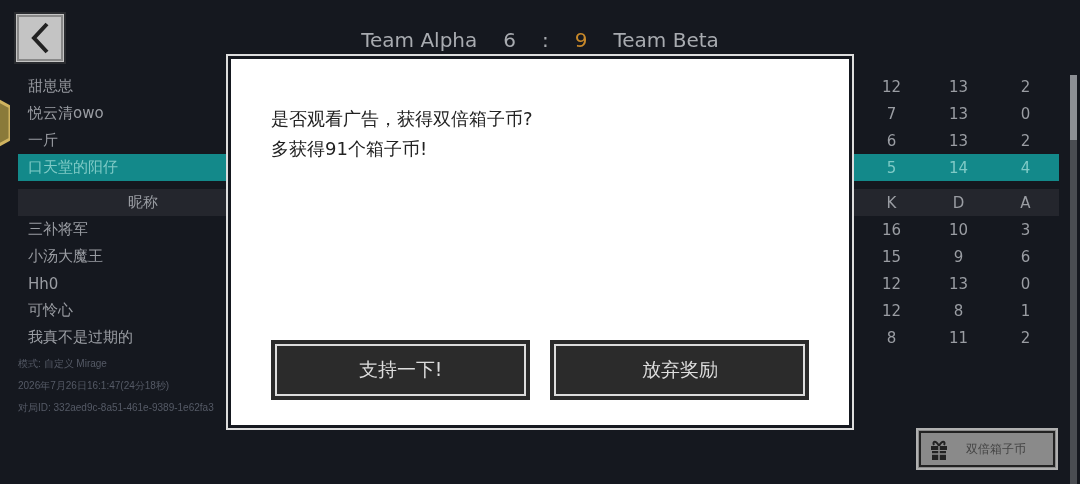  I want to click on back-icon, so click(40, 38).